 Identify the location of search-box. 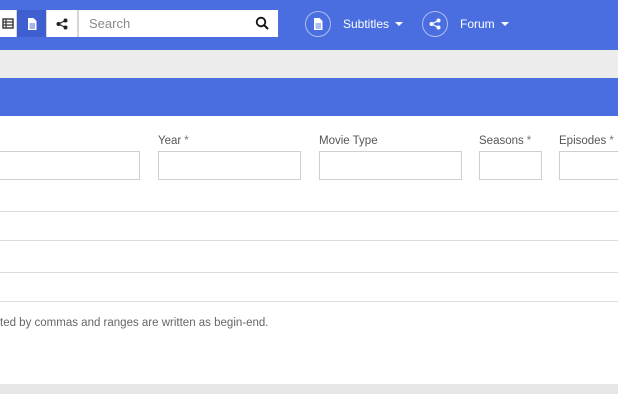
(178, 23).